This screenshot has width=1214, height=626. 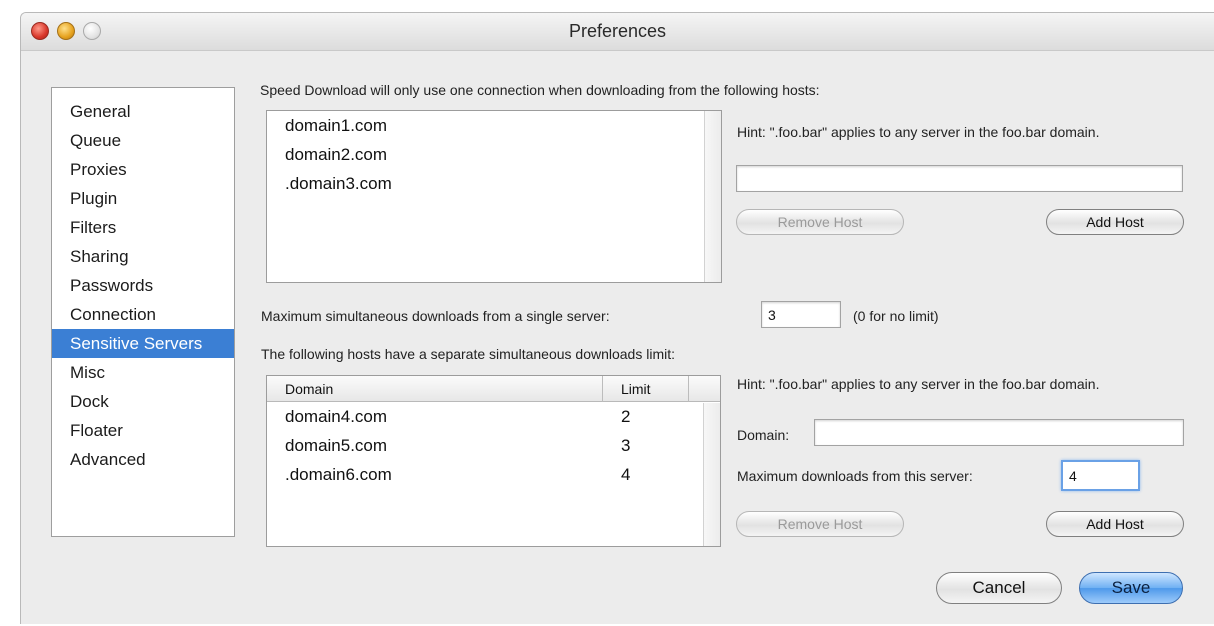 What do you see at coordinates (143, 459) in the screenshot?
I see `sidebar-item-advanced: Advanced` at bounding box center [143, 459].